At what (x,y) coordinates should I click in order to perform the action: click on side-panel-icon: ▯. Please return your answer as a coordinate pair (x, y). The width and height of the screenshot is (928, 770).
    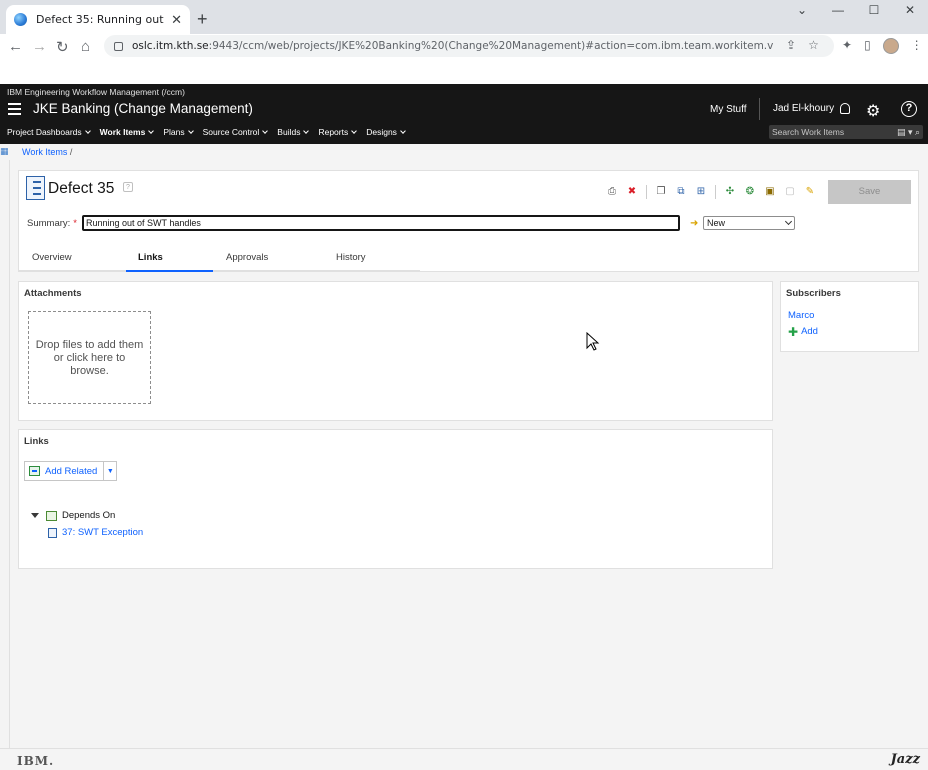
    Looking at the image, I should click on (867, 46).